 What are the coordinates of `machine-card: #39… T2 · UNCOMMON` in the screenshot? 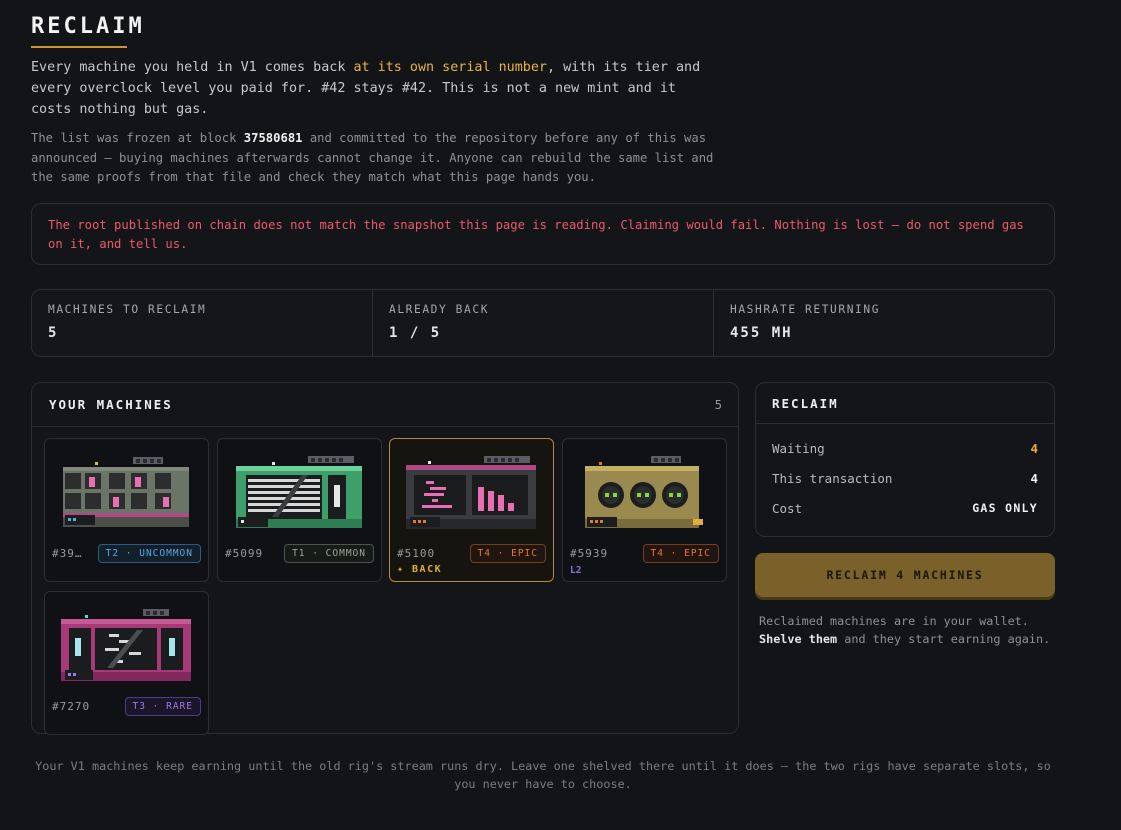 It's located at (126, 510).